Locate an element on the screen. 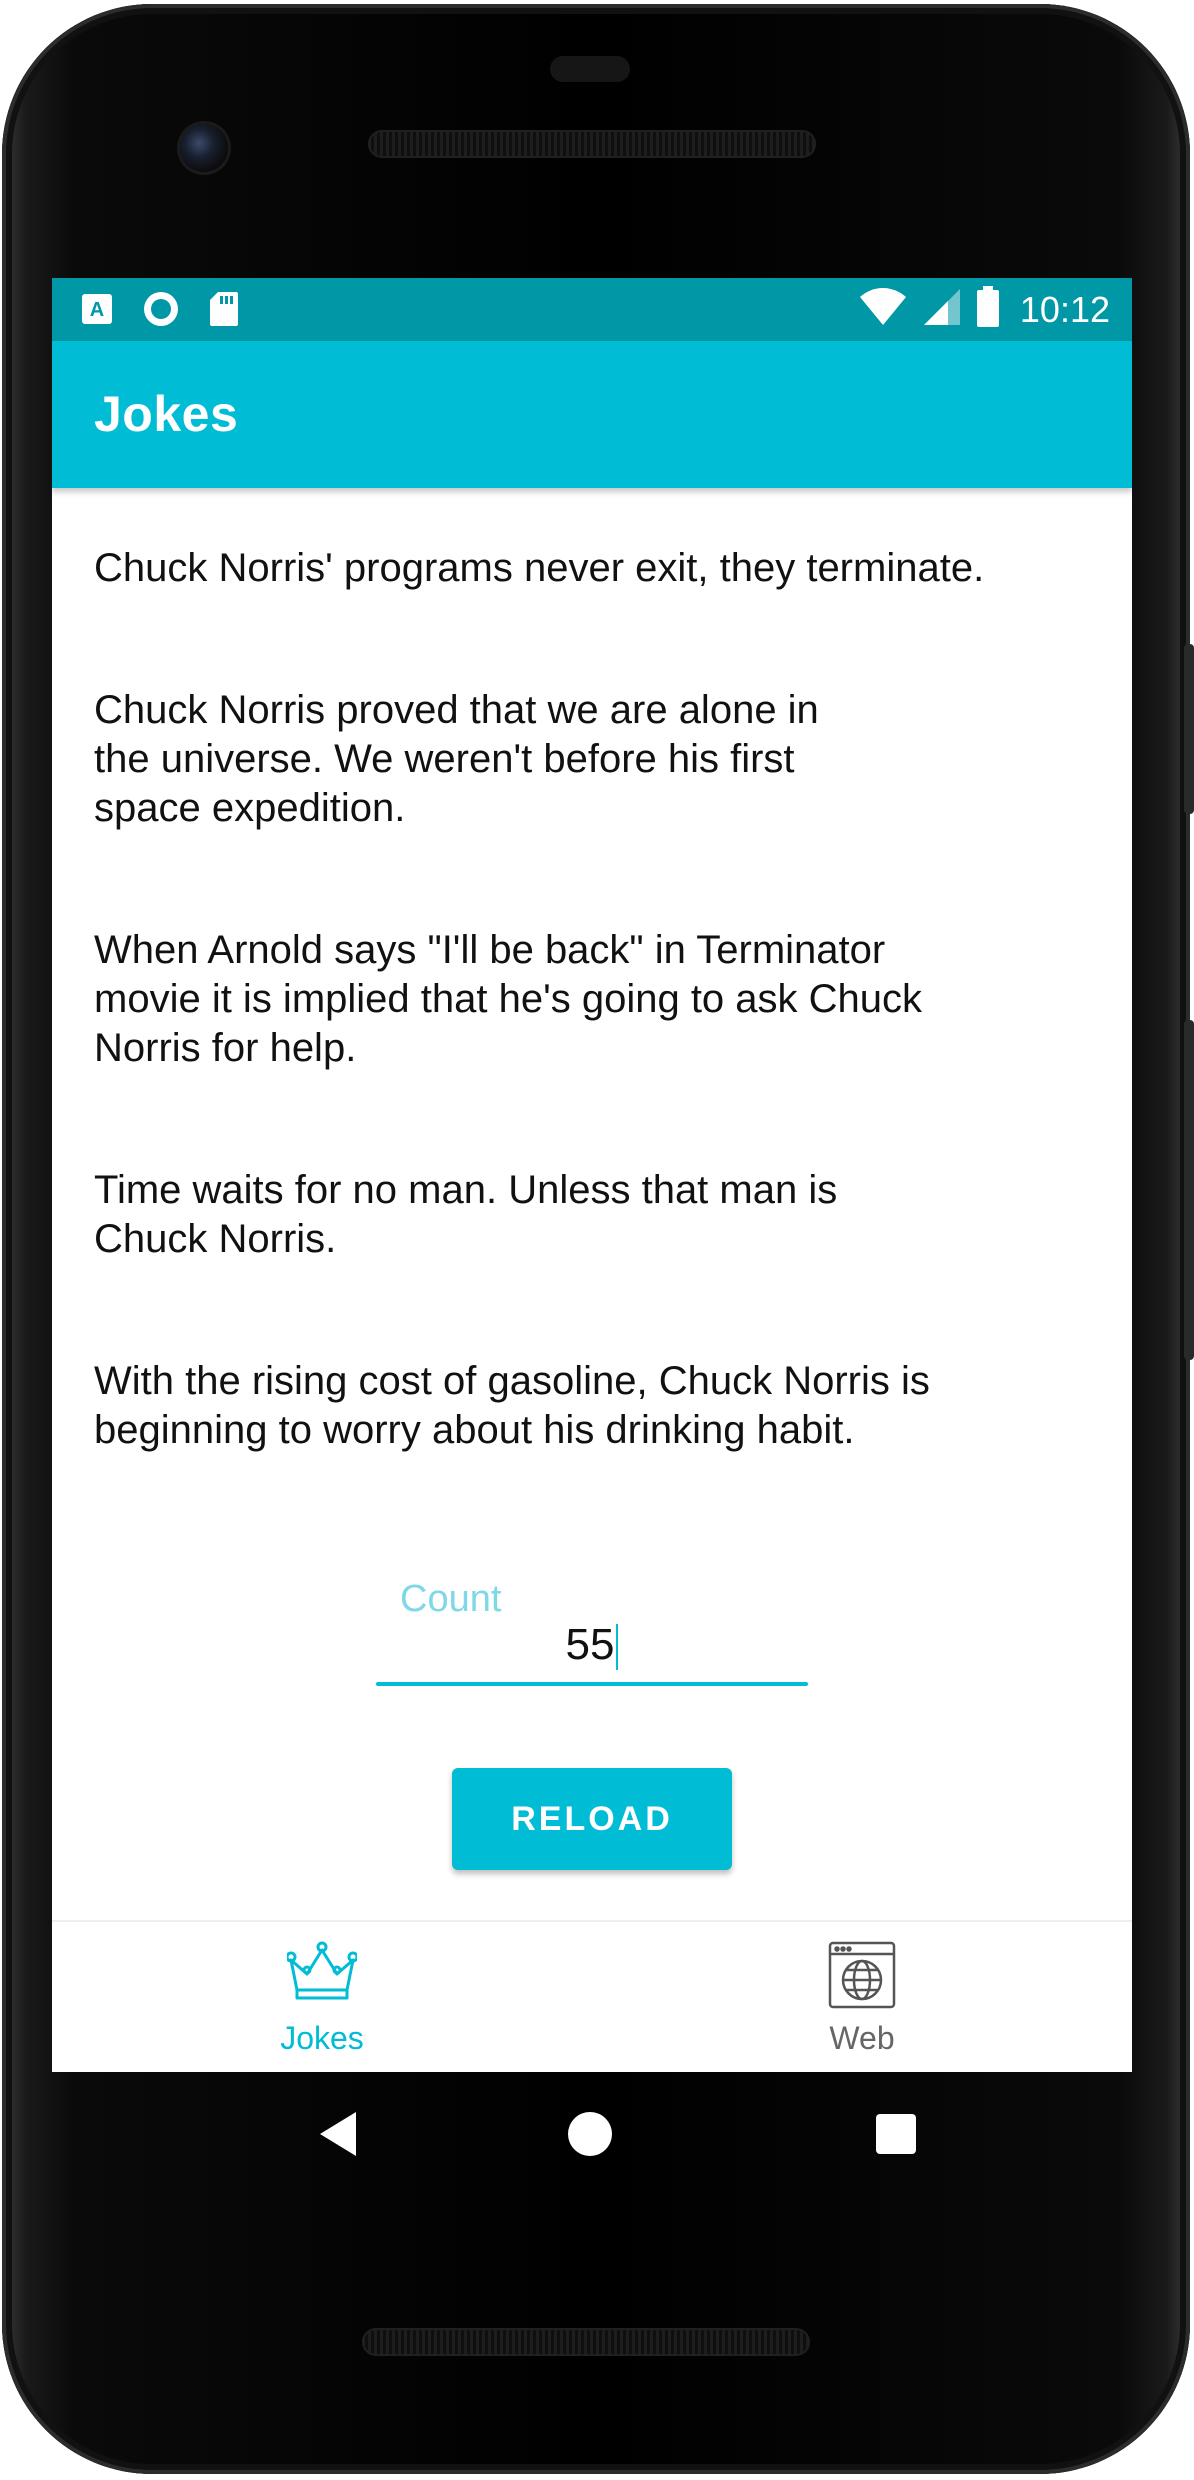 Image resolution: width=1194 pixels, height=2480 pixels. top-speaker is located at coordinates (592, 144).